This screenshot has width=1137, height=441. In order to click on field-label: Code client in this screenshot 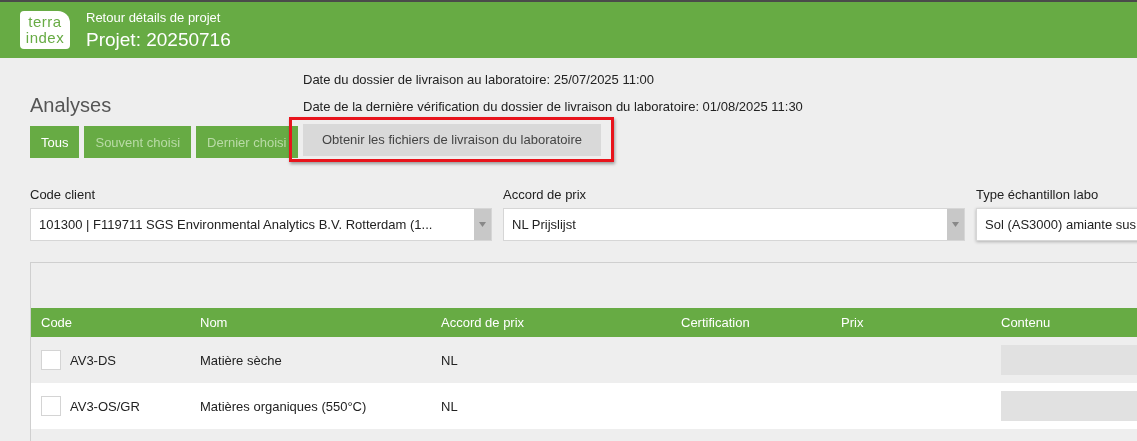, I will do `click(63, 195)`.